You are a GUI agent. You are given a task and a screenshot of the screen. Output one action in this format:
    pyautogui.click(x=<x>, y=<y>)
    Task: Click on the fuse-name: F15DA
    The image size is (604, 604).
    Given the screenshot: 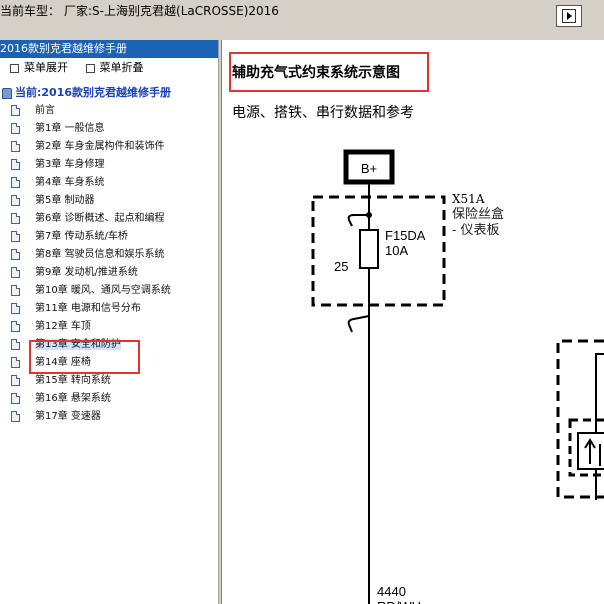 What is the action you would take?
    pyautogui.click(x=405, y=235)
    